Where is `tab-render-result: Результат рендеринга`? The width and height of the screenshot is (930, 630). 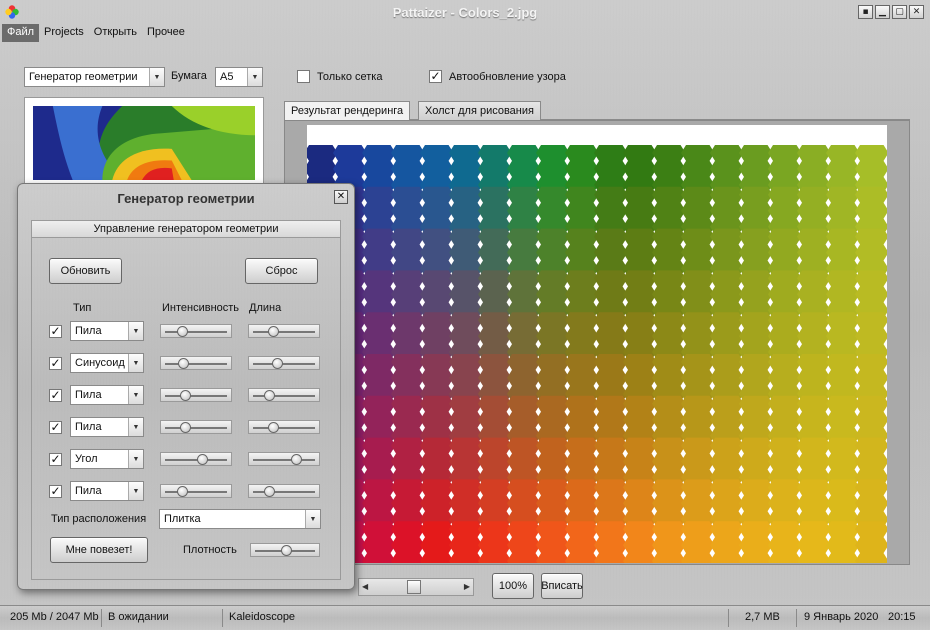
tab-render-result: Результат рендеринга is located at coordinates (347, 111).